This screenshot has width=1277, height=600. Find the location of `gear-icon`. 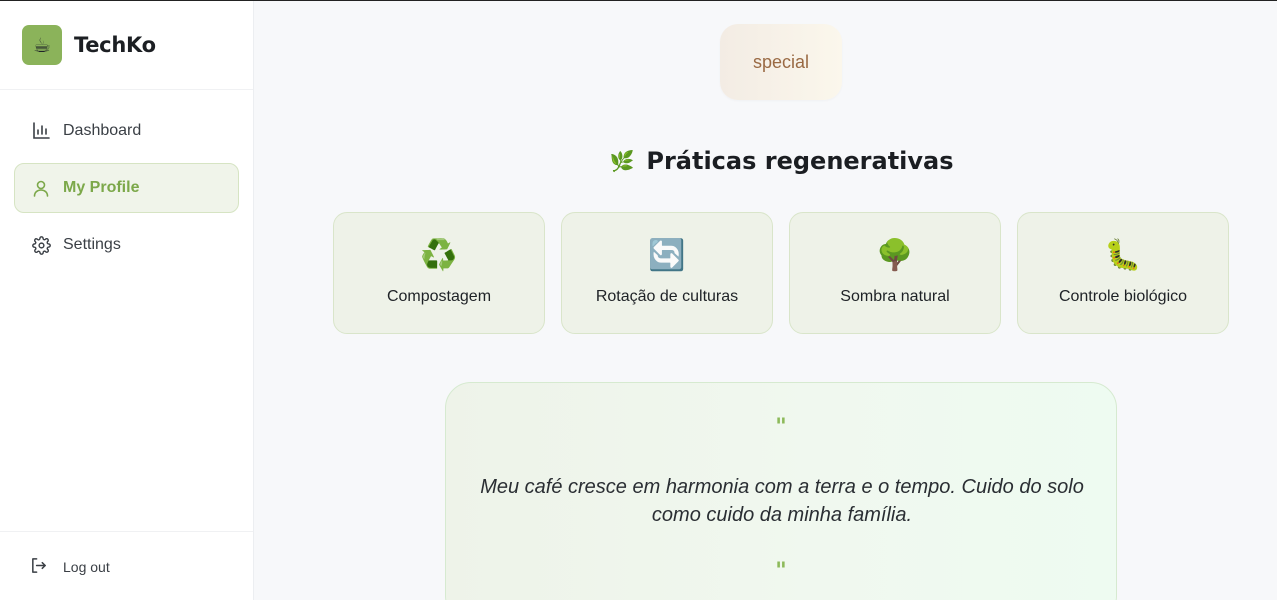

gear-icon is located at coordinates (41, 245).